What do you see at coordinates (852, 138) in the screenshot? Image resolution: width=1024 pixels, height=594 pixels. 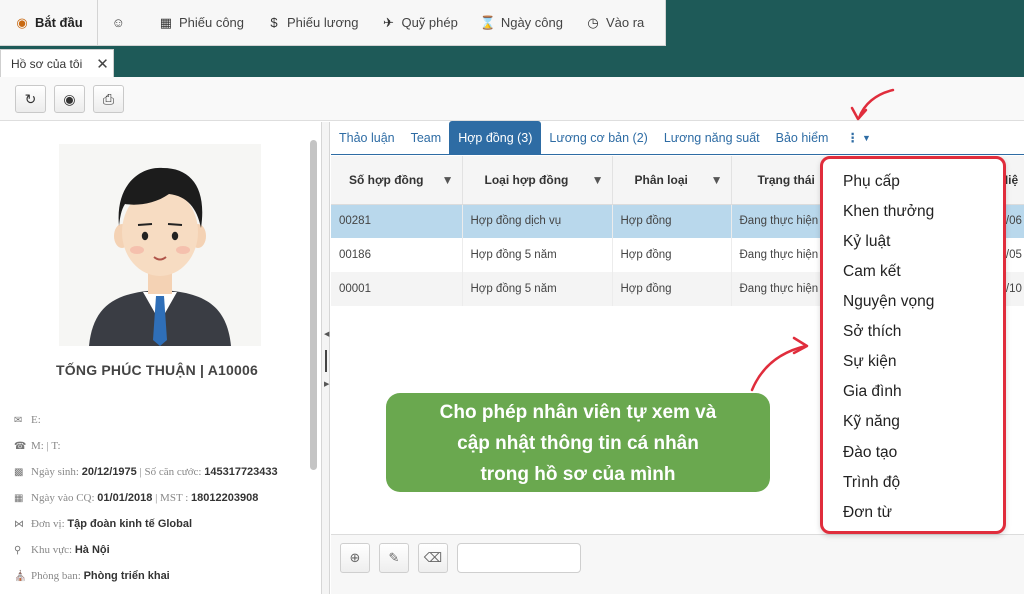 I see `ellipsis-vertical-icon: ⋮` at bounding box center [852, 138].